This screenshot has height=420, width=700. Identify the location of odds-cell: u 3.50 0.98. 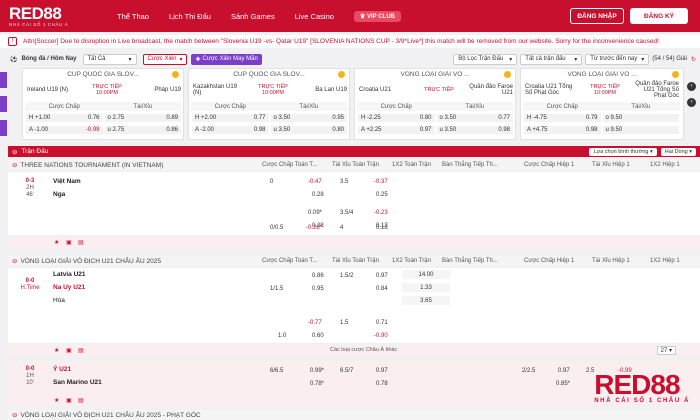
(474, 129).